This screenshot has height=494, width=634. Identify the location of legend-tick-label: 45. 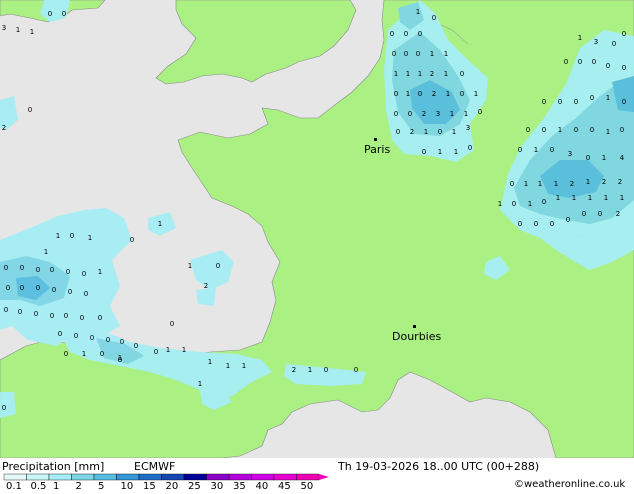
(284, 485).